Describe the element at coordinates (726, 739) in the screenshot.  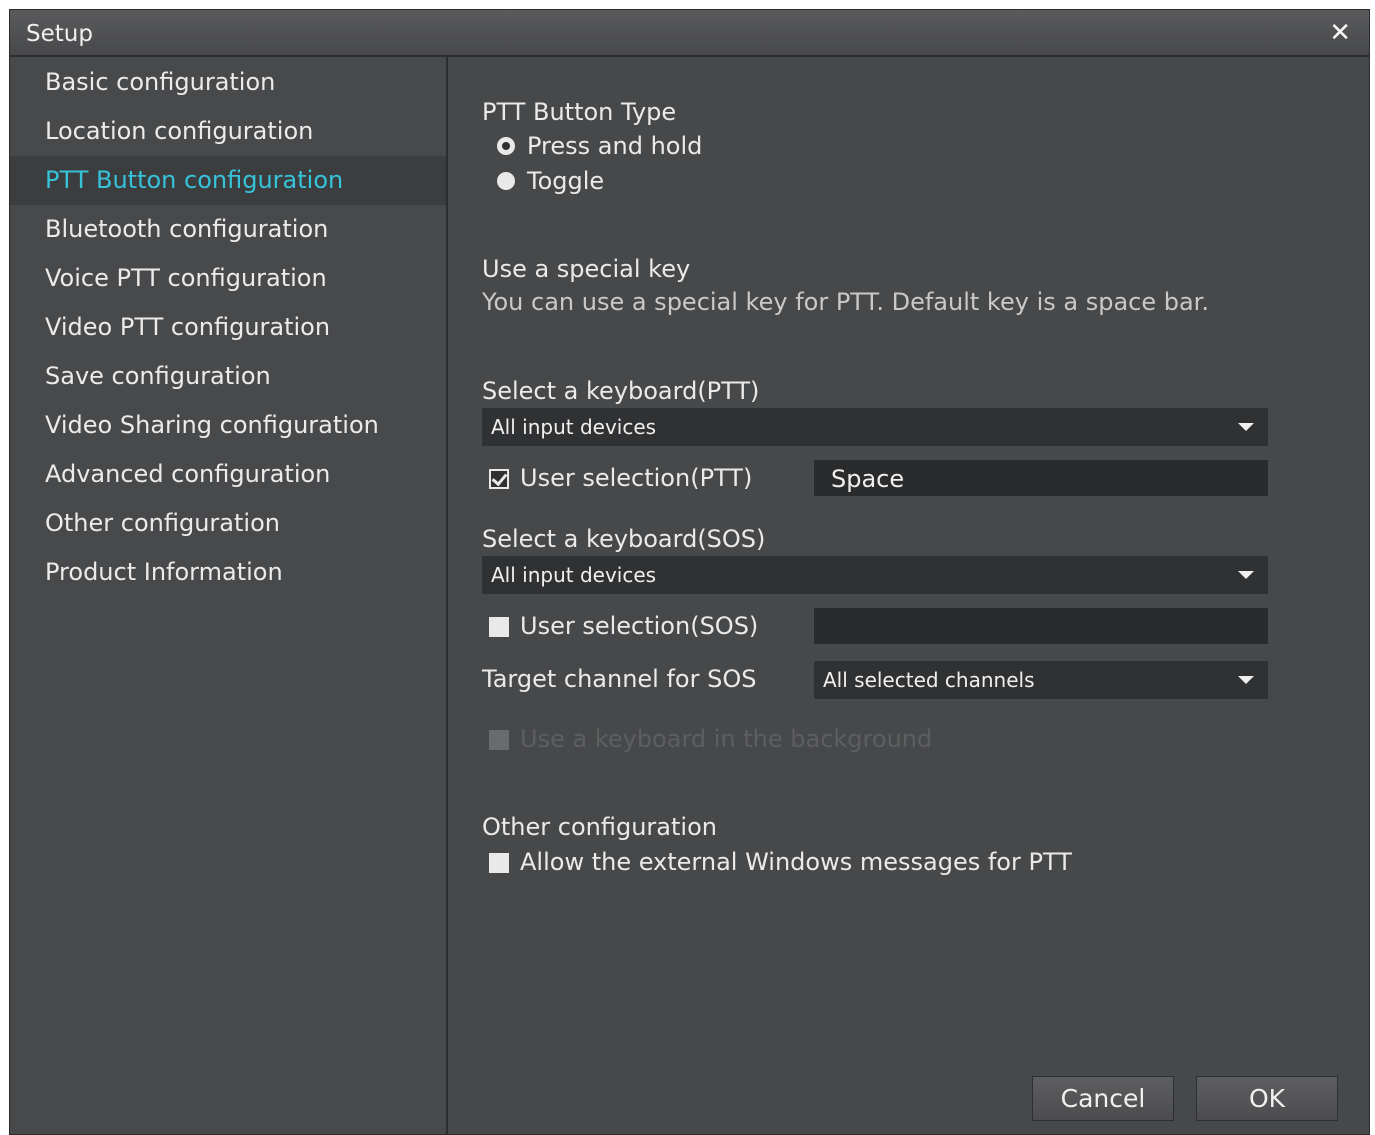
I see `background-keyboard-label: Use a keyboard in the background` at that location.